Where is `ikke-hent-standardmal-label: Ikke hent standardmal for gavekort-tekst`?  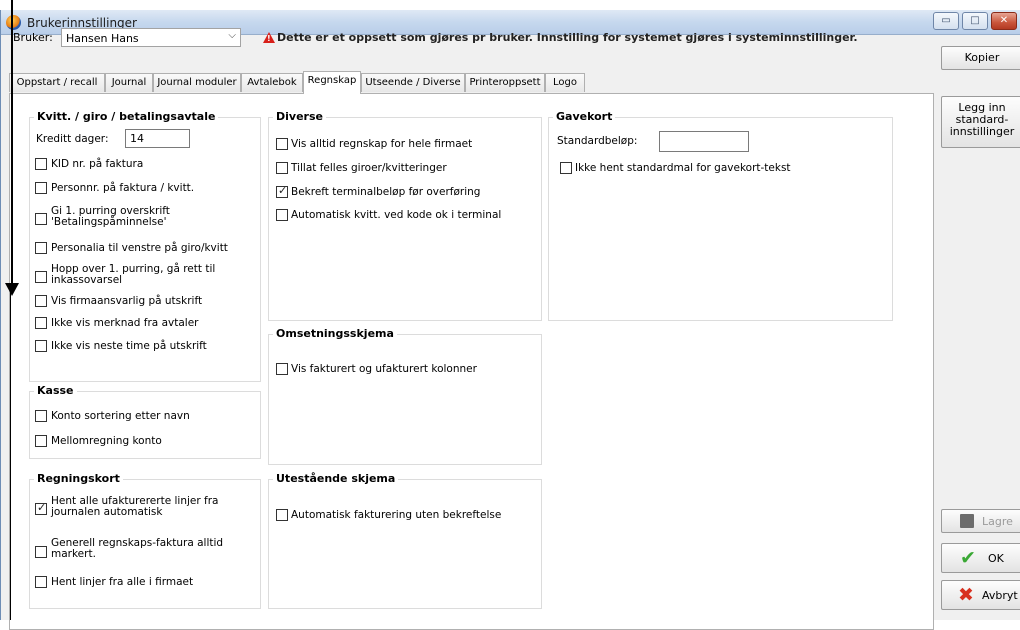 ikke-hent-standardmal-label: Ikke hent standardmal for gavekort-tekst is located at coordinates (683, 168).